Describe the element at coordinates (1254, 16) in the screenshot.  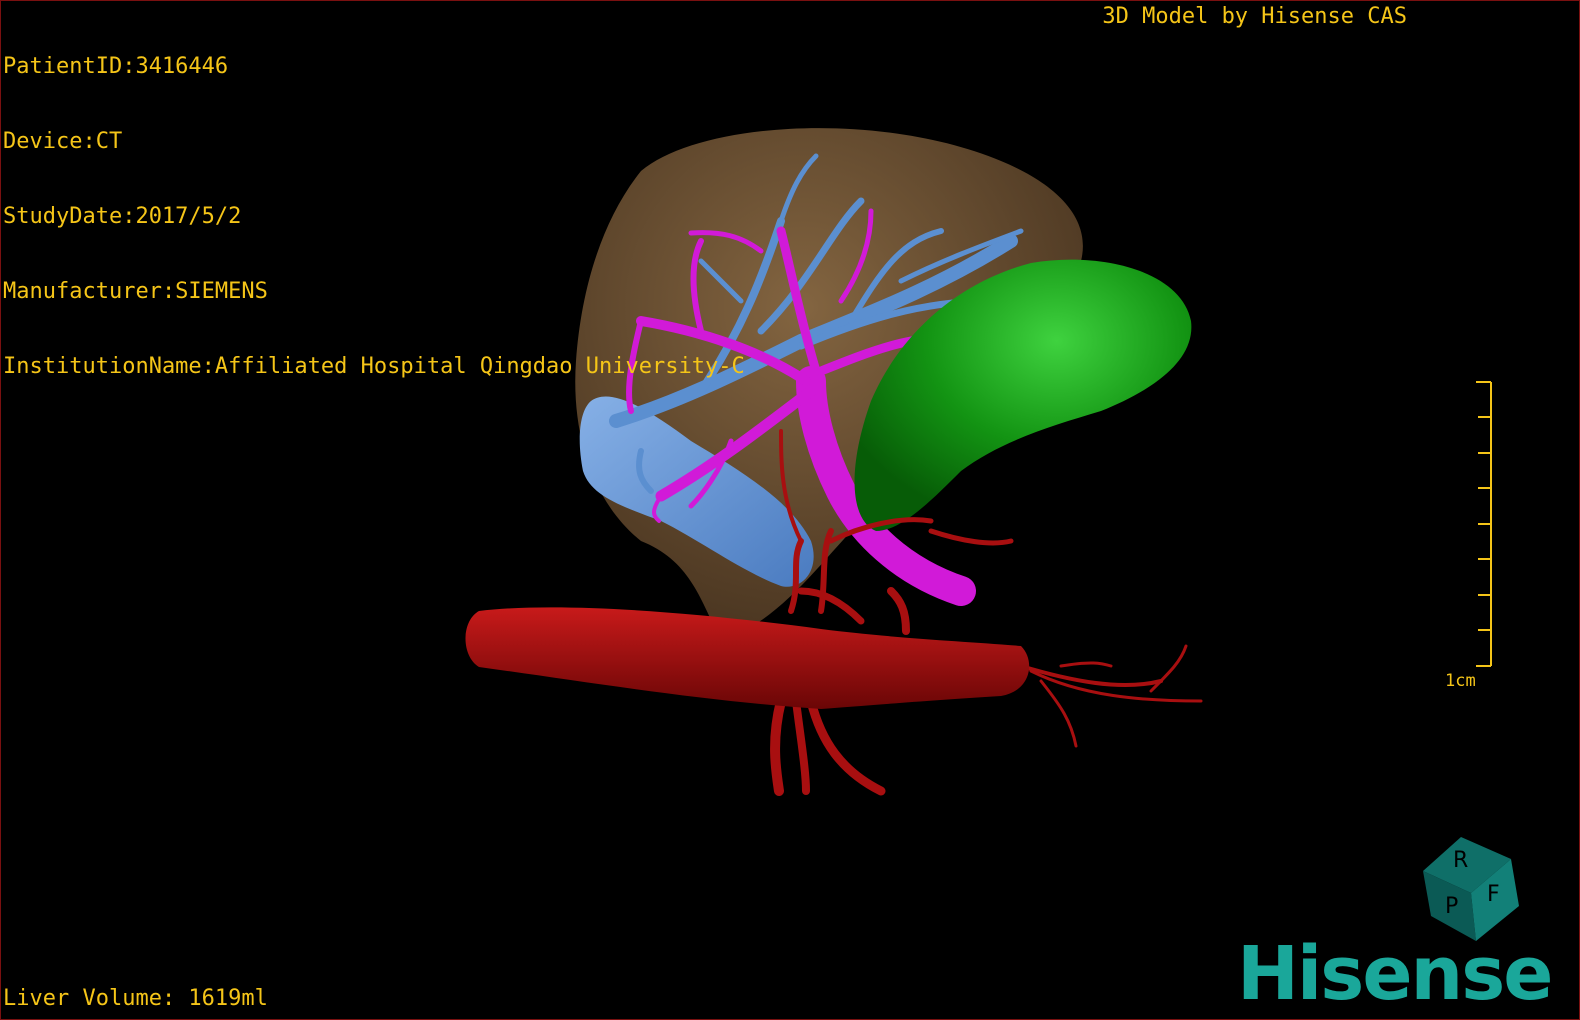
I see `model-title: 3D Model by Hisense CAS` at that location.